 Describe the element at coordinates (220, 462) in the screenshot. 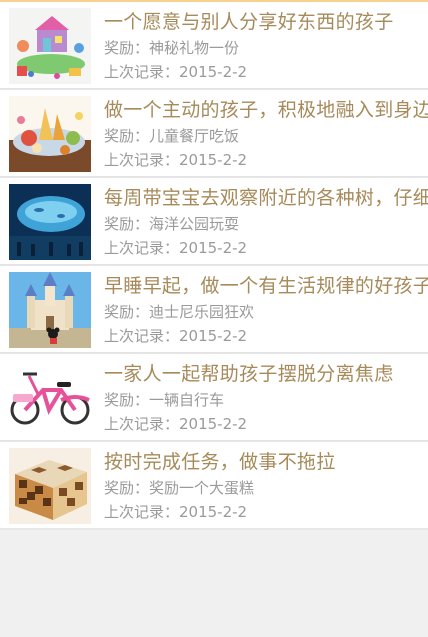

I see `task-title: 按时完成任务，做事不拖拉` at that location.